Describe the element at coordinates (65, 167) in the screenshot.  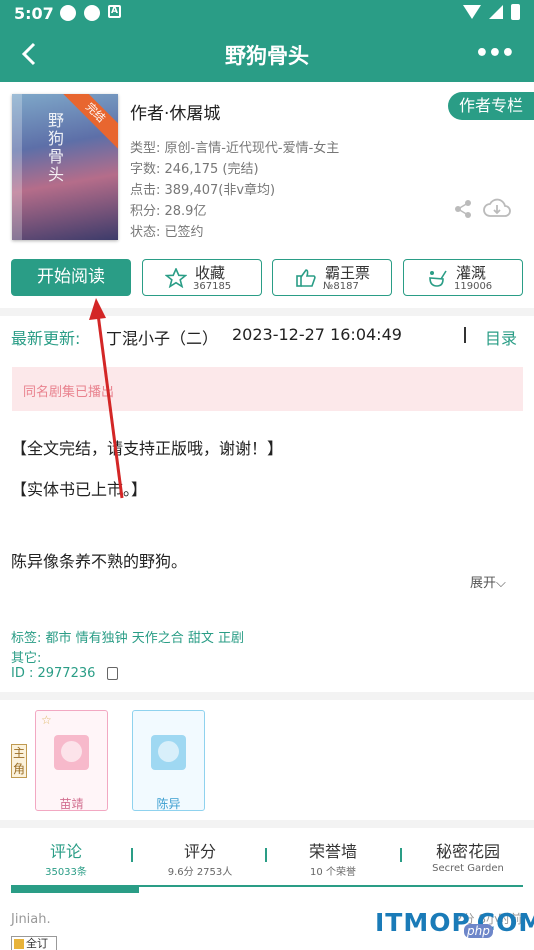
I see `book-cover: 野狗骨头 完结` at that location.